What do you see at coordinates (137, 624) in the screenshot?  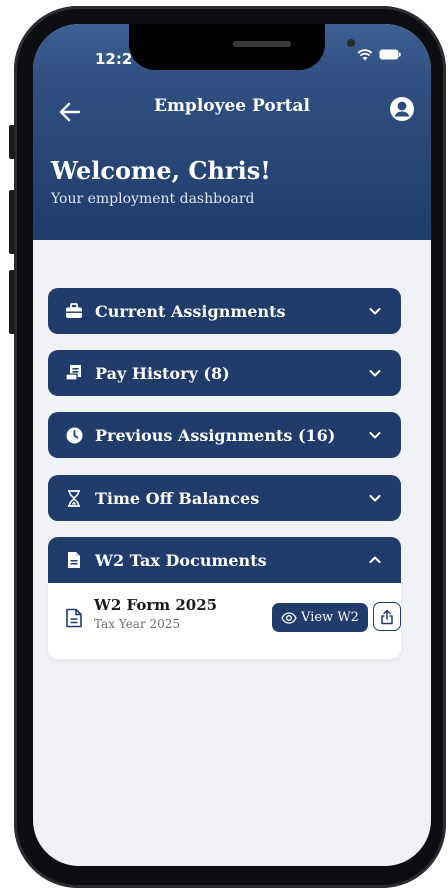 I see `document-subtitle: Tax Year 2025` at bounding box center [137, 624].